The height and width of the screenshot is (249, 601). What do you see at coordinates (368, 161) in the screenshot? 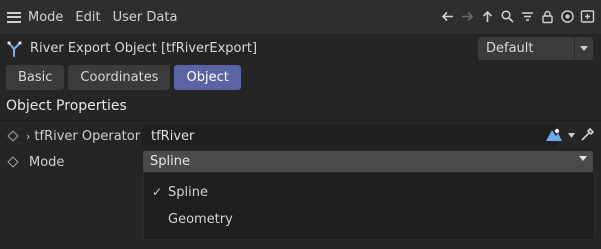
I see `mode-select: Spline` at bounding box center [368, 161].